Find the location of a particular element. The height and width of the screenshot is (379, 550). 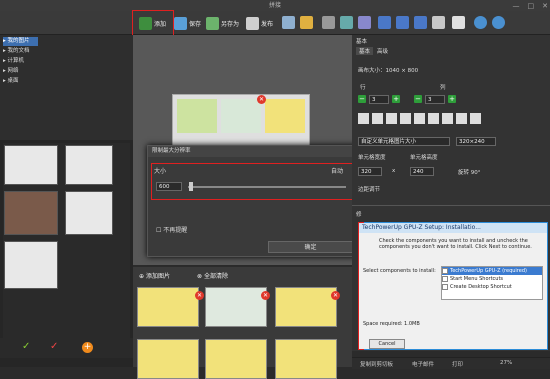

print-icon is located at coordinates (288, 22).